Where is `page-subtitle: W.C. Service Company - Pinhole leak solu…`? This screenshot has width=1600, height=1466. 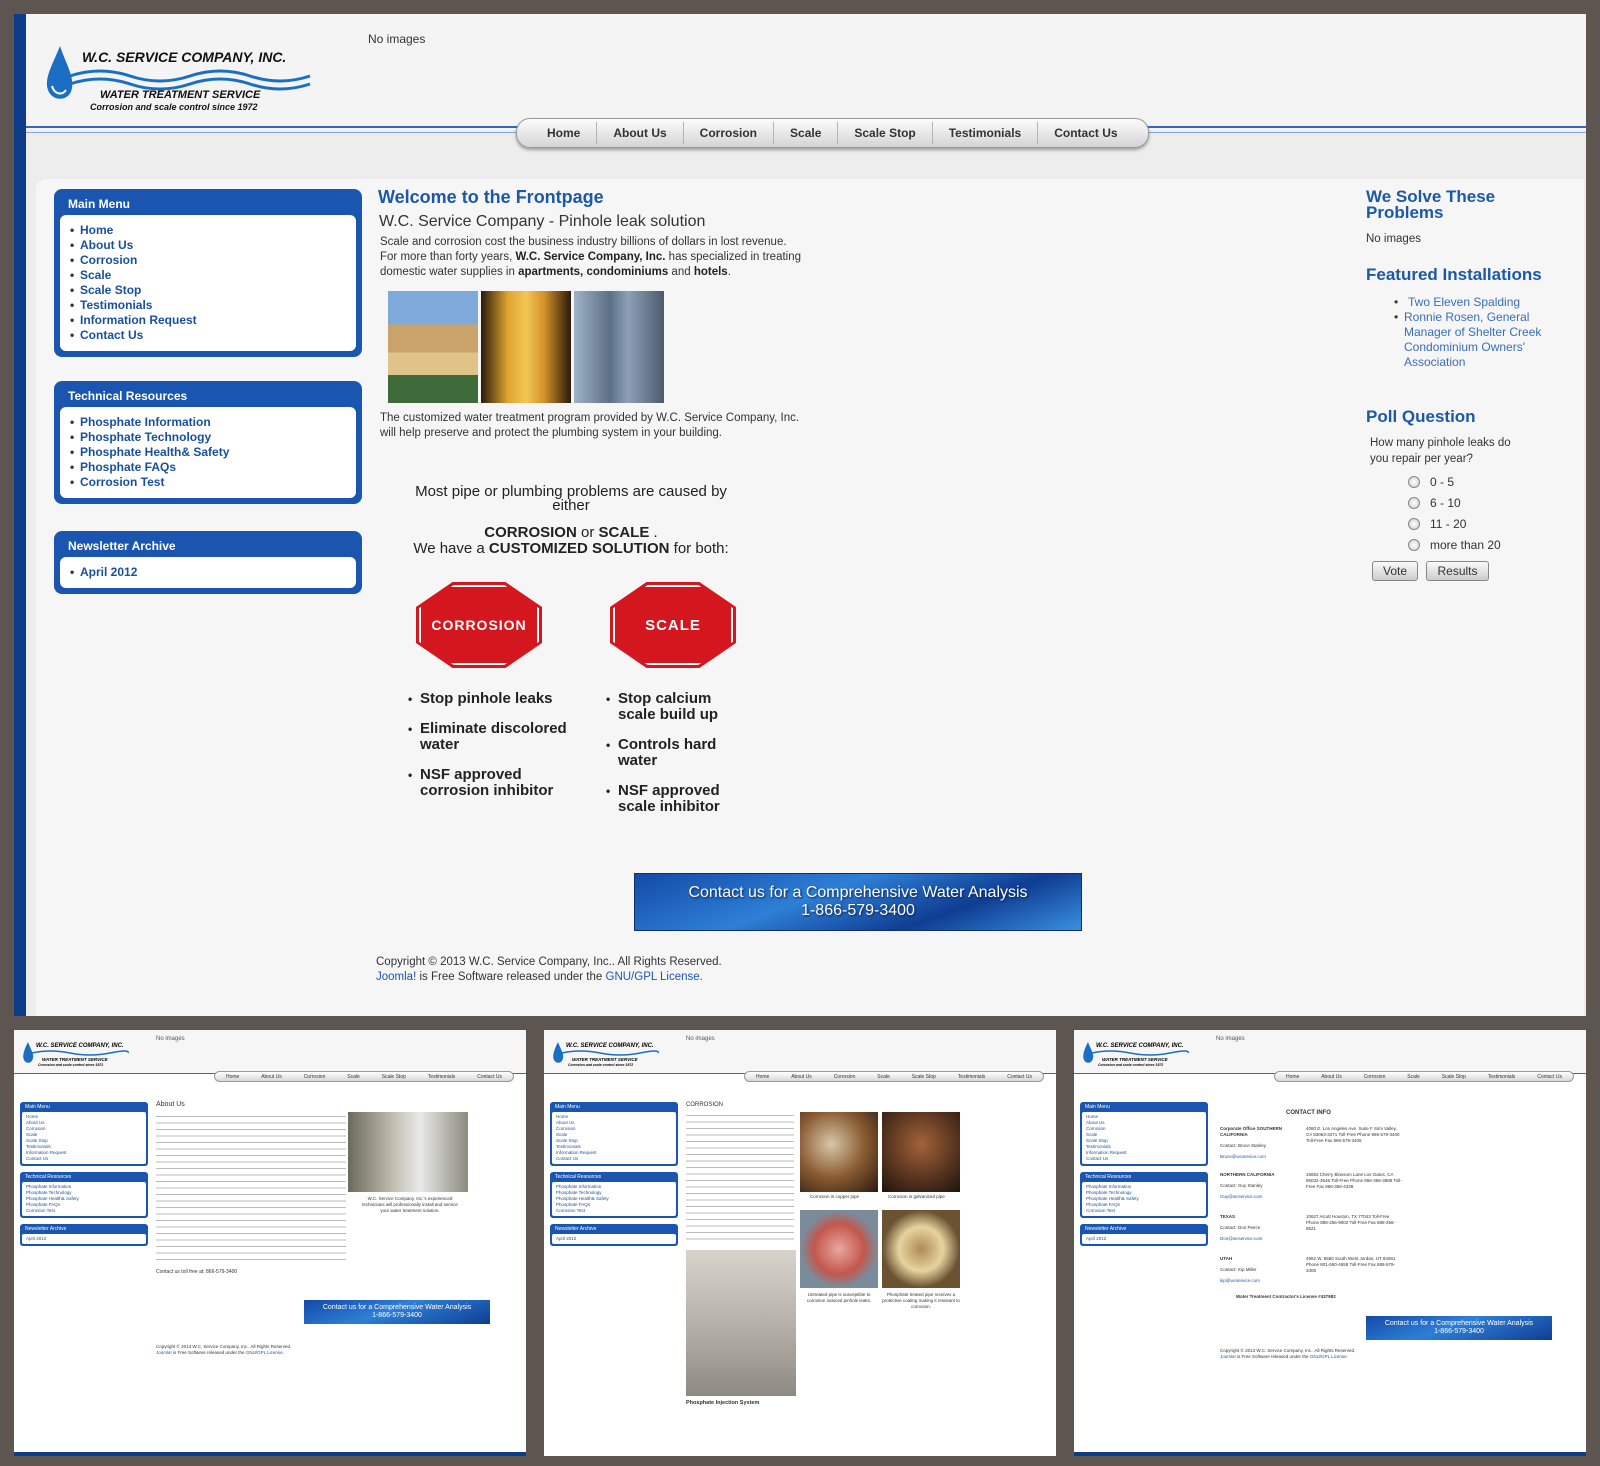
page-subtitle: W.C. Service Company - Pinhole leak solu… is located at coordinates (542, 221).